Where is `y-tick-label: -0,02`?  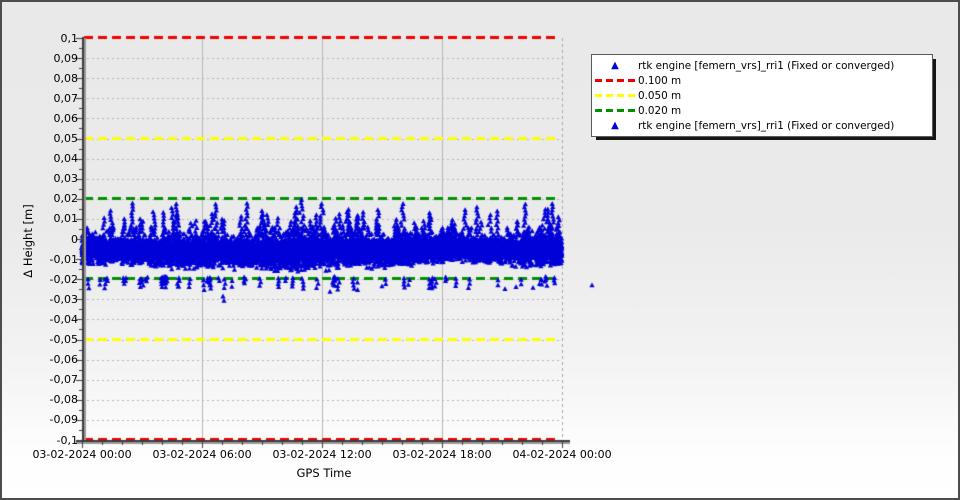
y-tick-label: -0,02 is located at coordinates (63, 279).